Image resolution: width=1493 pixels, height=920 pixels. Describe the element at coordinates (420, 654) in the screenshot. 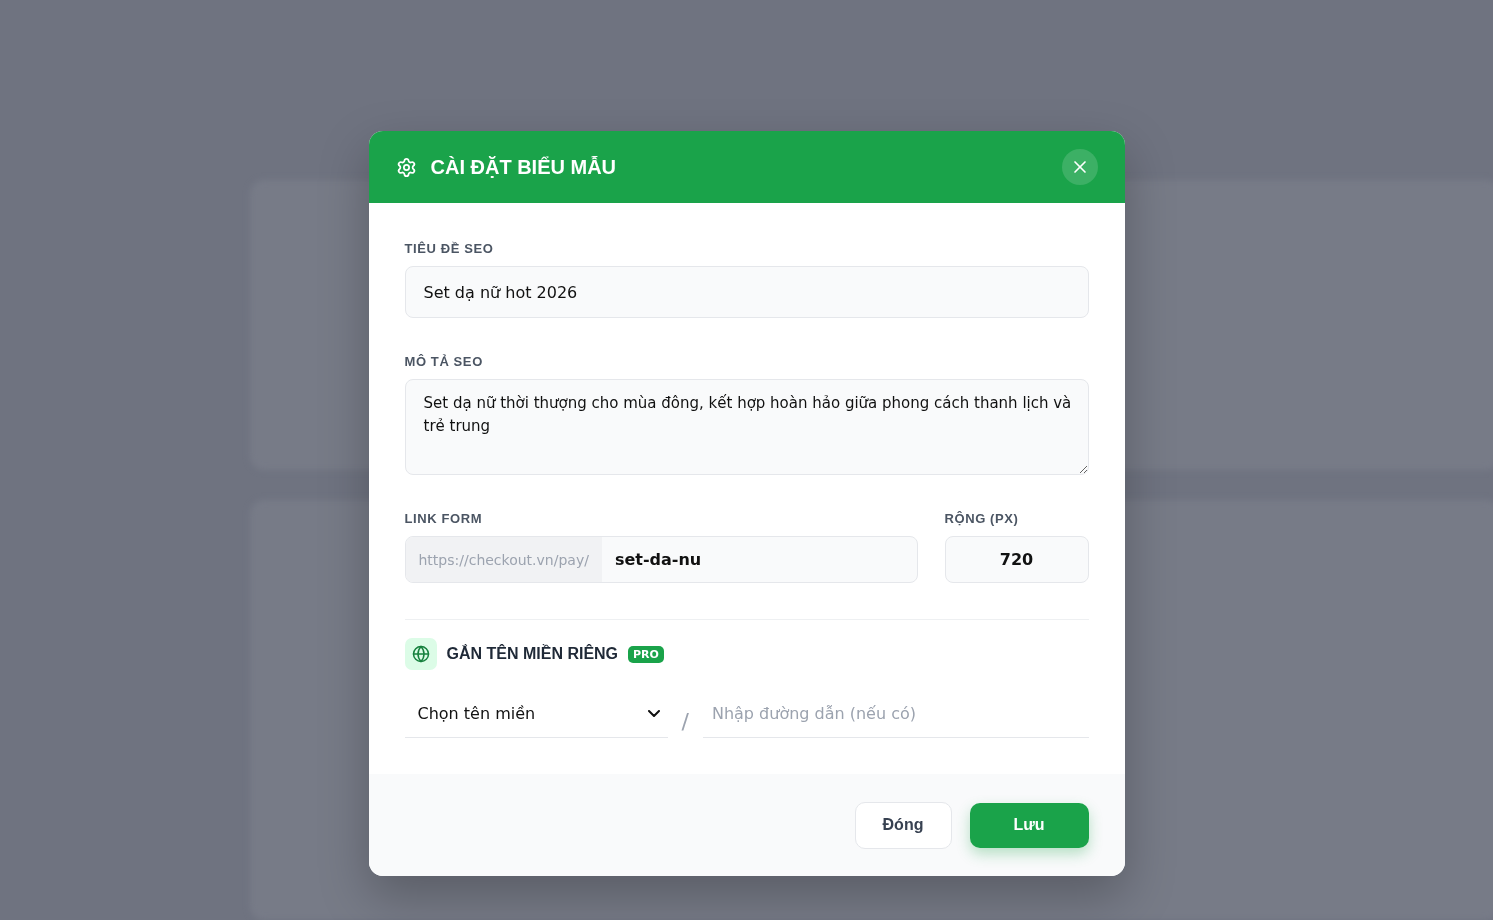

I see `globe-icon` at that location.